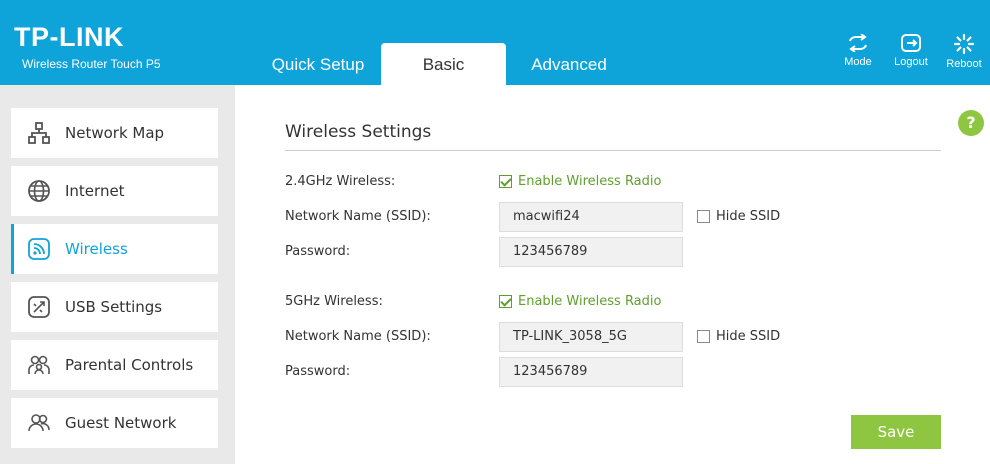 Image resolution: width=990 pixels, height=464 pixels. Describe the element at coordinates (96, 249) in the screenshot. I see `sidebar-item-label: Wireless` at that location.